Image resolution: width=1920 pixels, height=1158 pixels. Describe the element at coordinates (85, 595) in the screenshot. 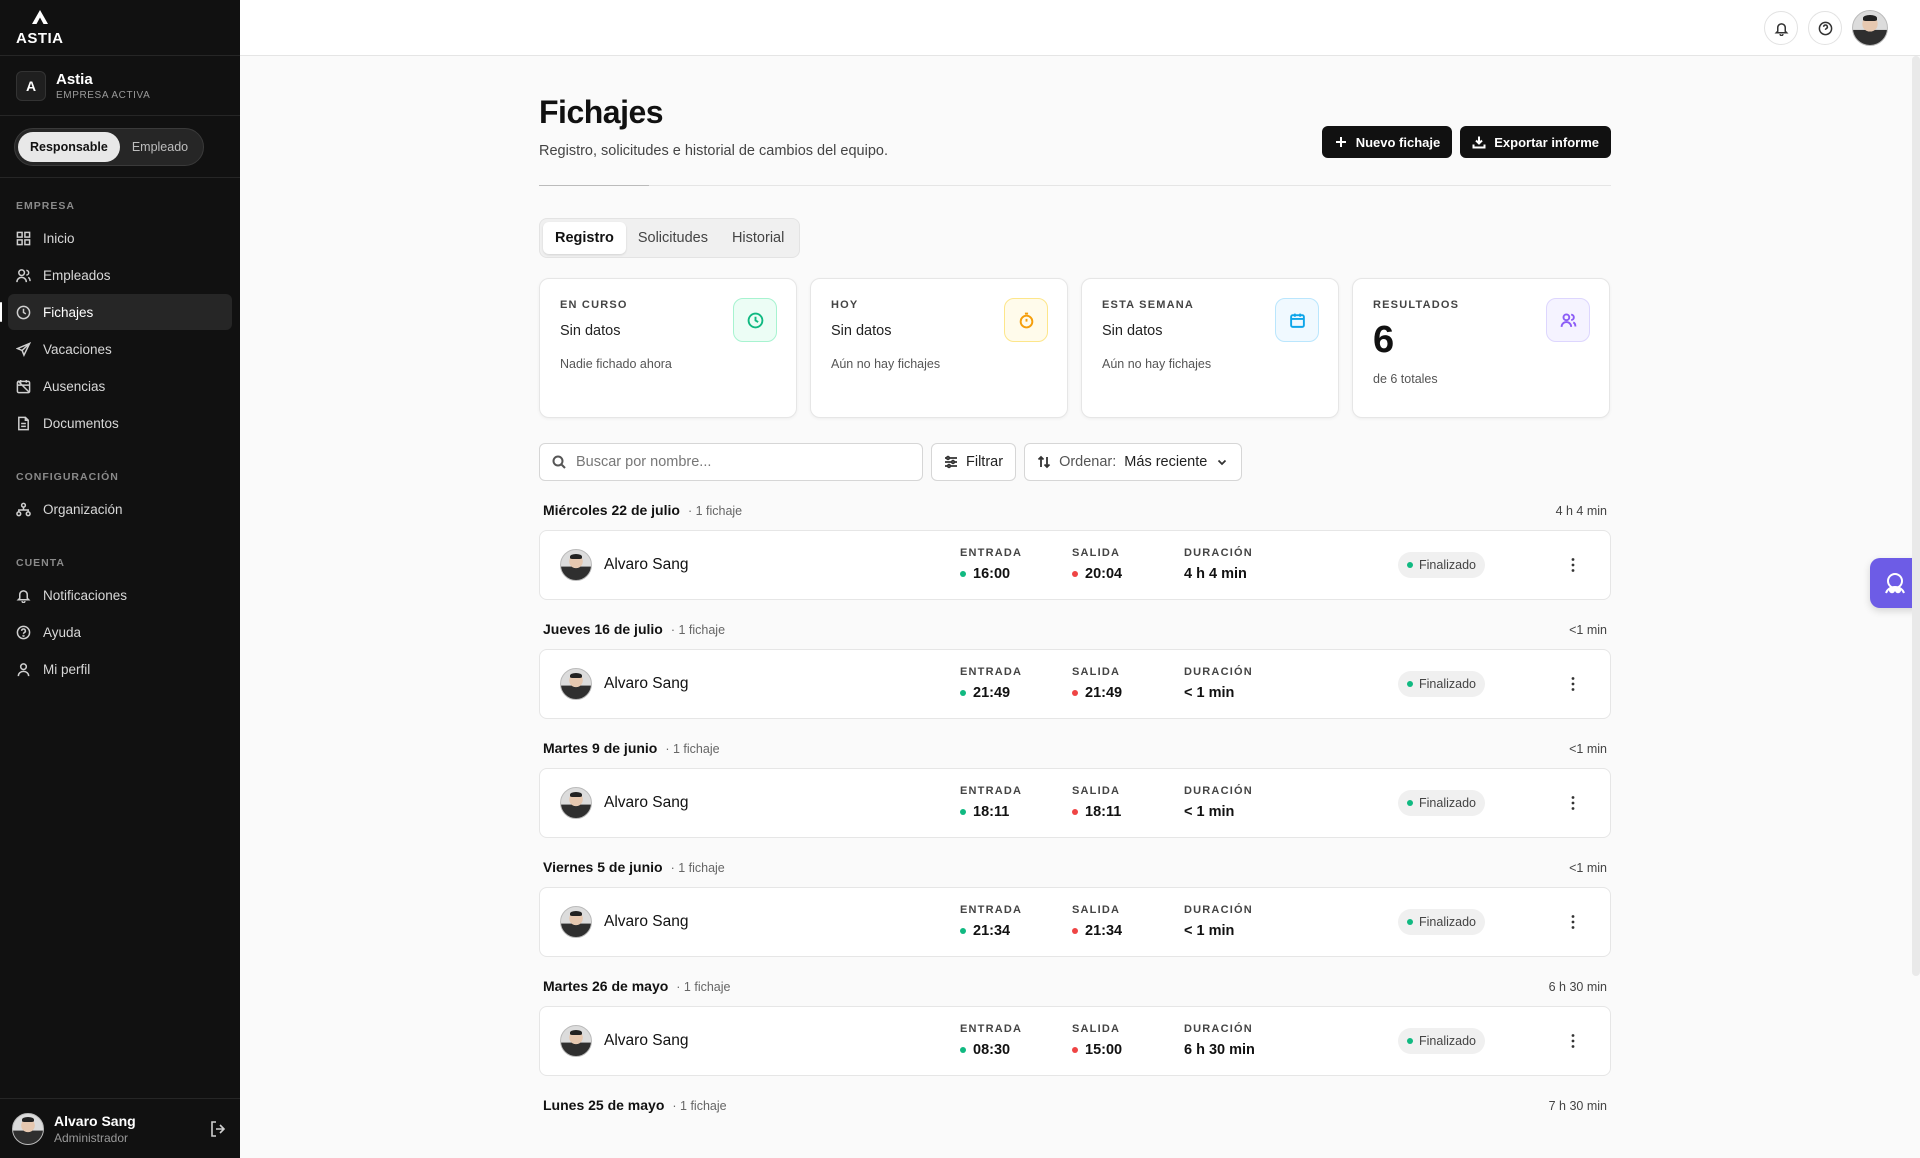

I see `sidebar-item-label: Notificaciones` at that location.